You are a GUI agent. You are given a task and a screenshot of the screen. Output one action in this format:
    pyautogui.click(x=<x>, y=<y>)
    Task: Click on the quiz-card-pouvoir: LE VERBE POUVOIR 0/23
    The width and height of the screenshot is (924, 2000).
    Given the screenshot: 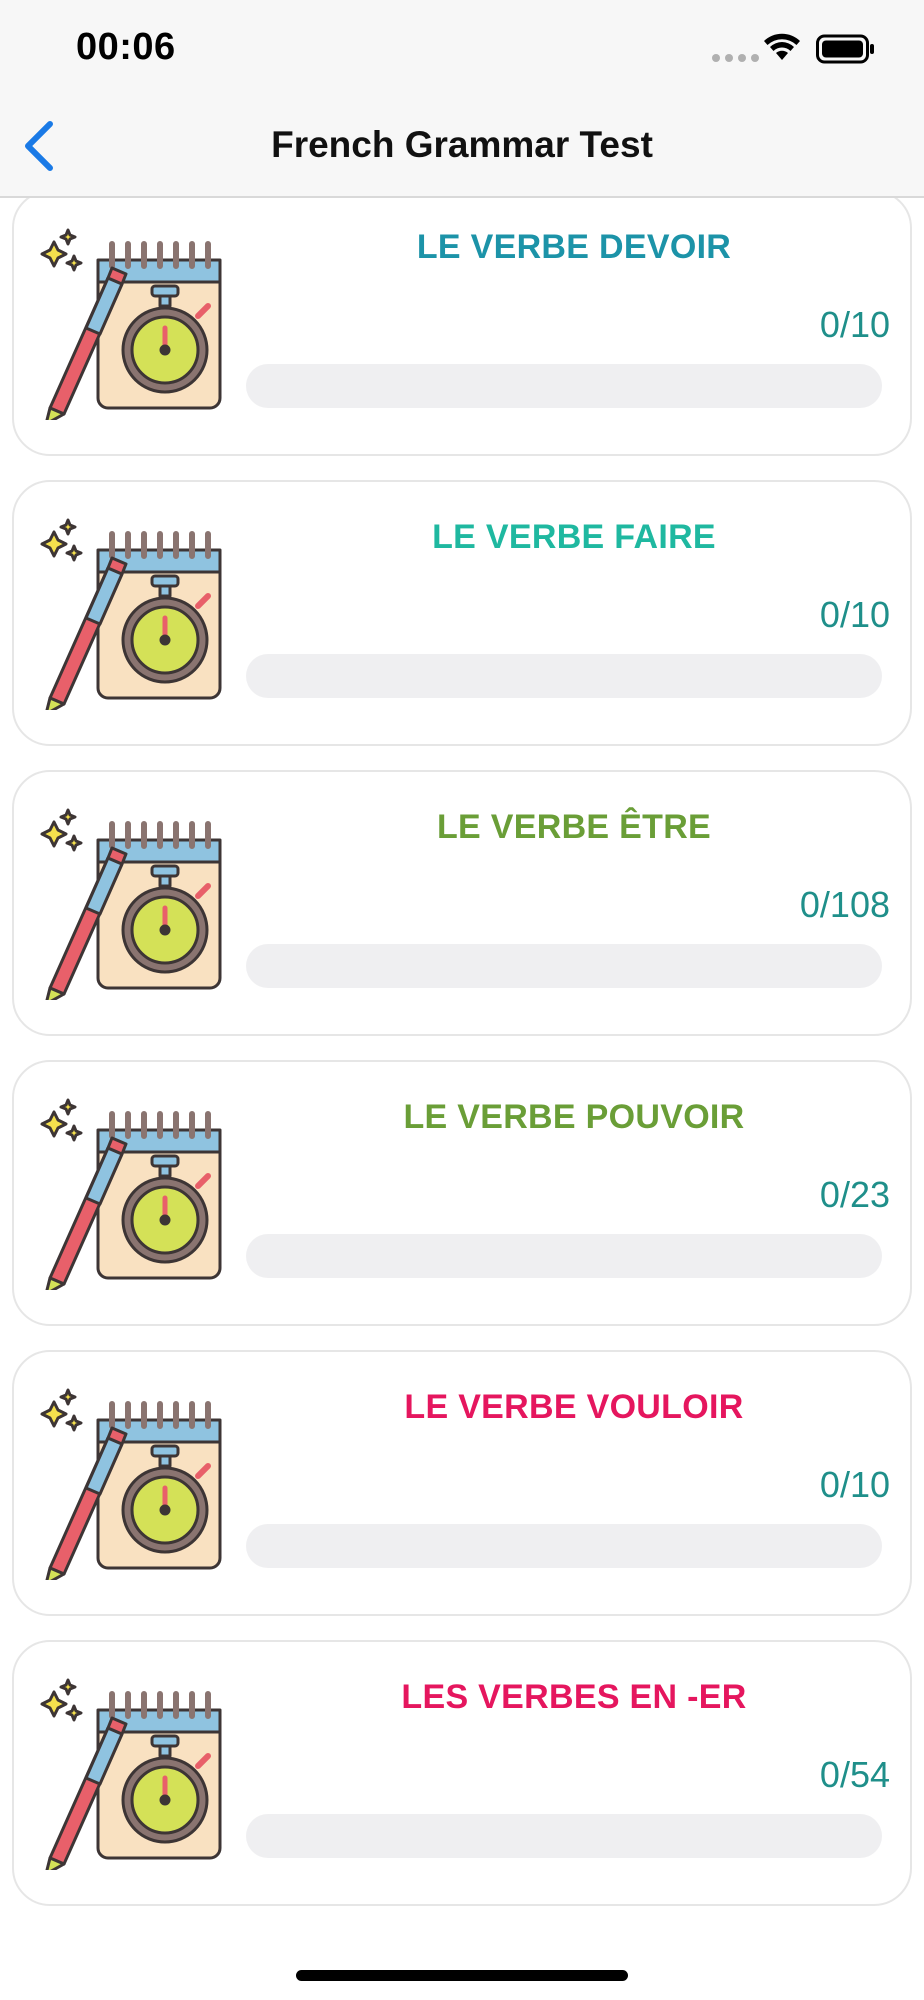 What is the action you would take?
    pyautogui.click(x=462, y=1193)
    